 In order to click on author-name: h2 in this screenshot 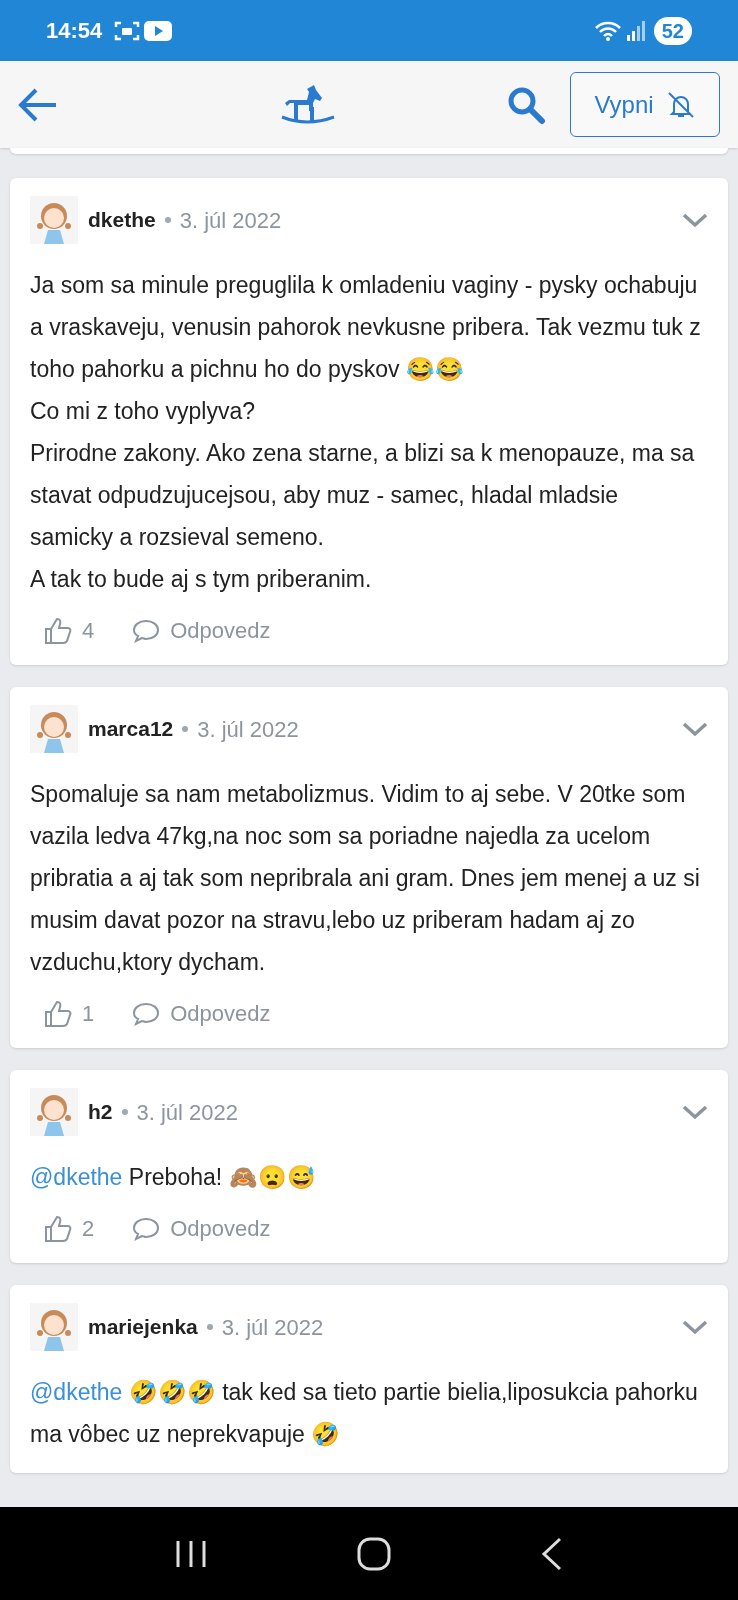, I will do `click(100, 1112)`.